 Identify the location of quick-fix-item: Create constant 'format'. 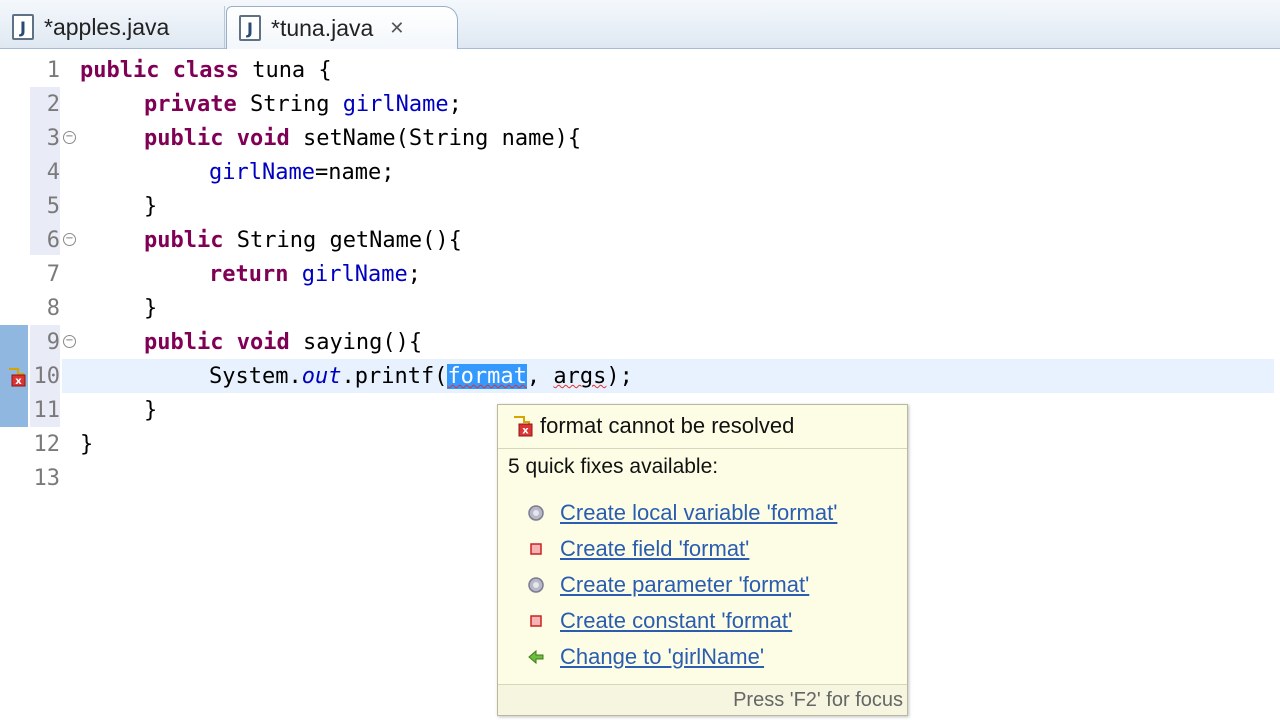
(659, 621).